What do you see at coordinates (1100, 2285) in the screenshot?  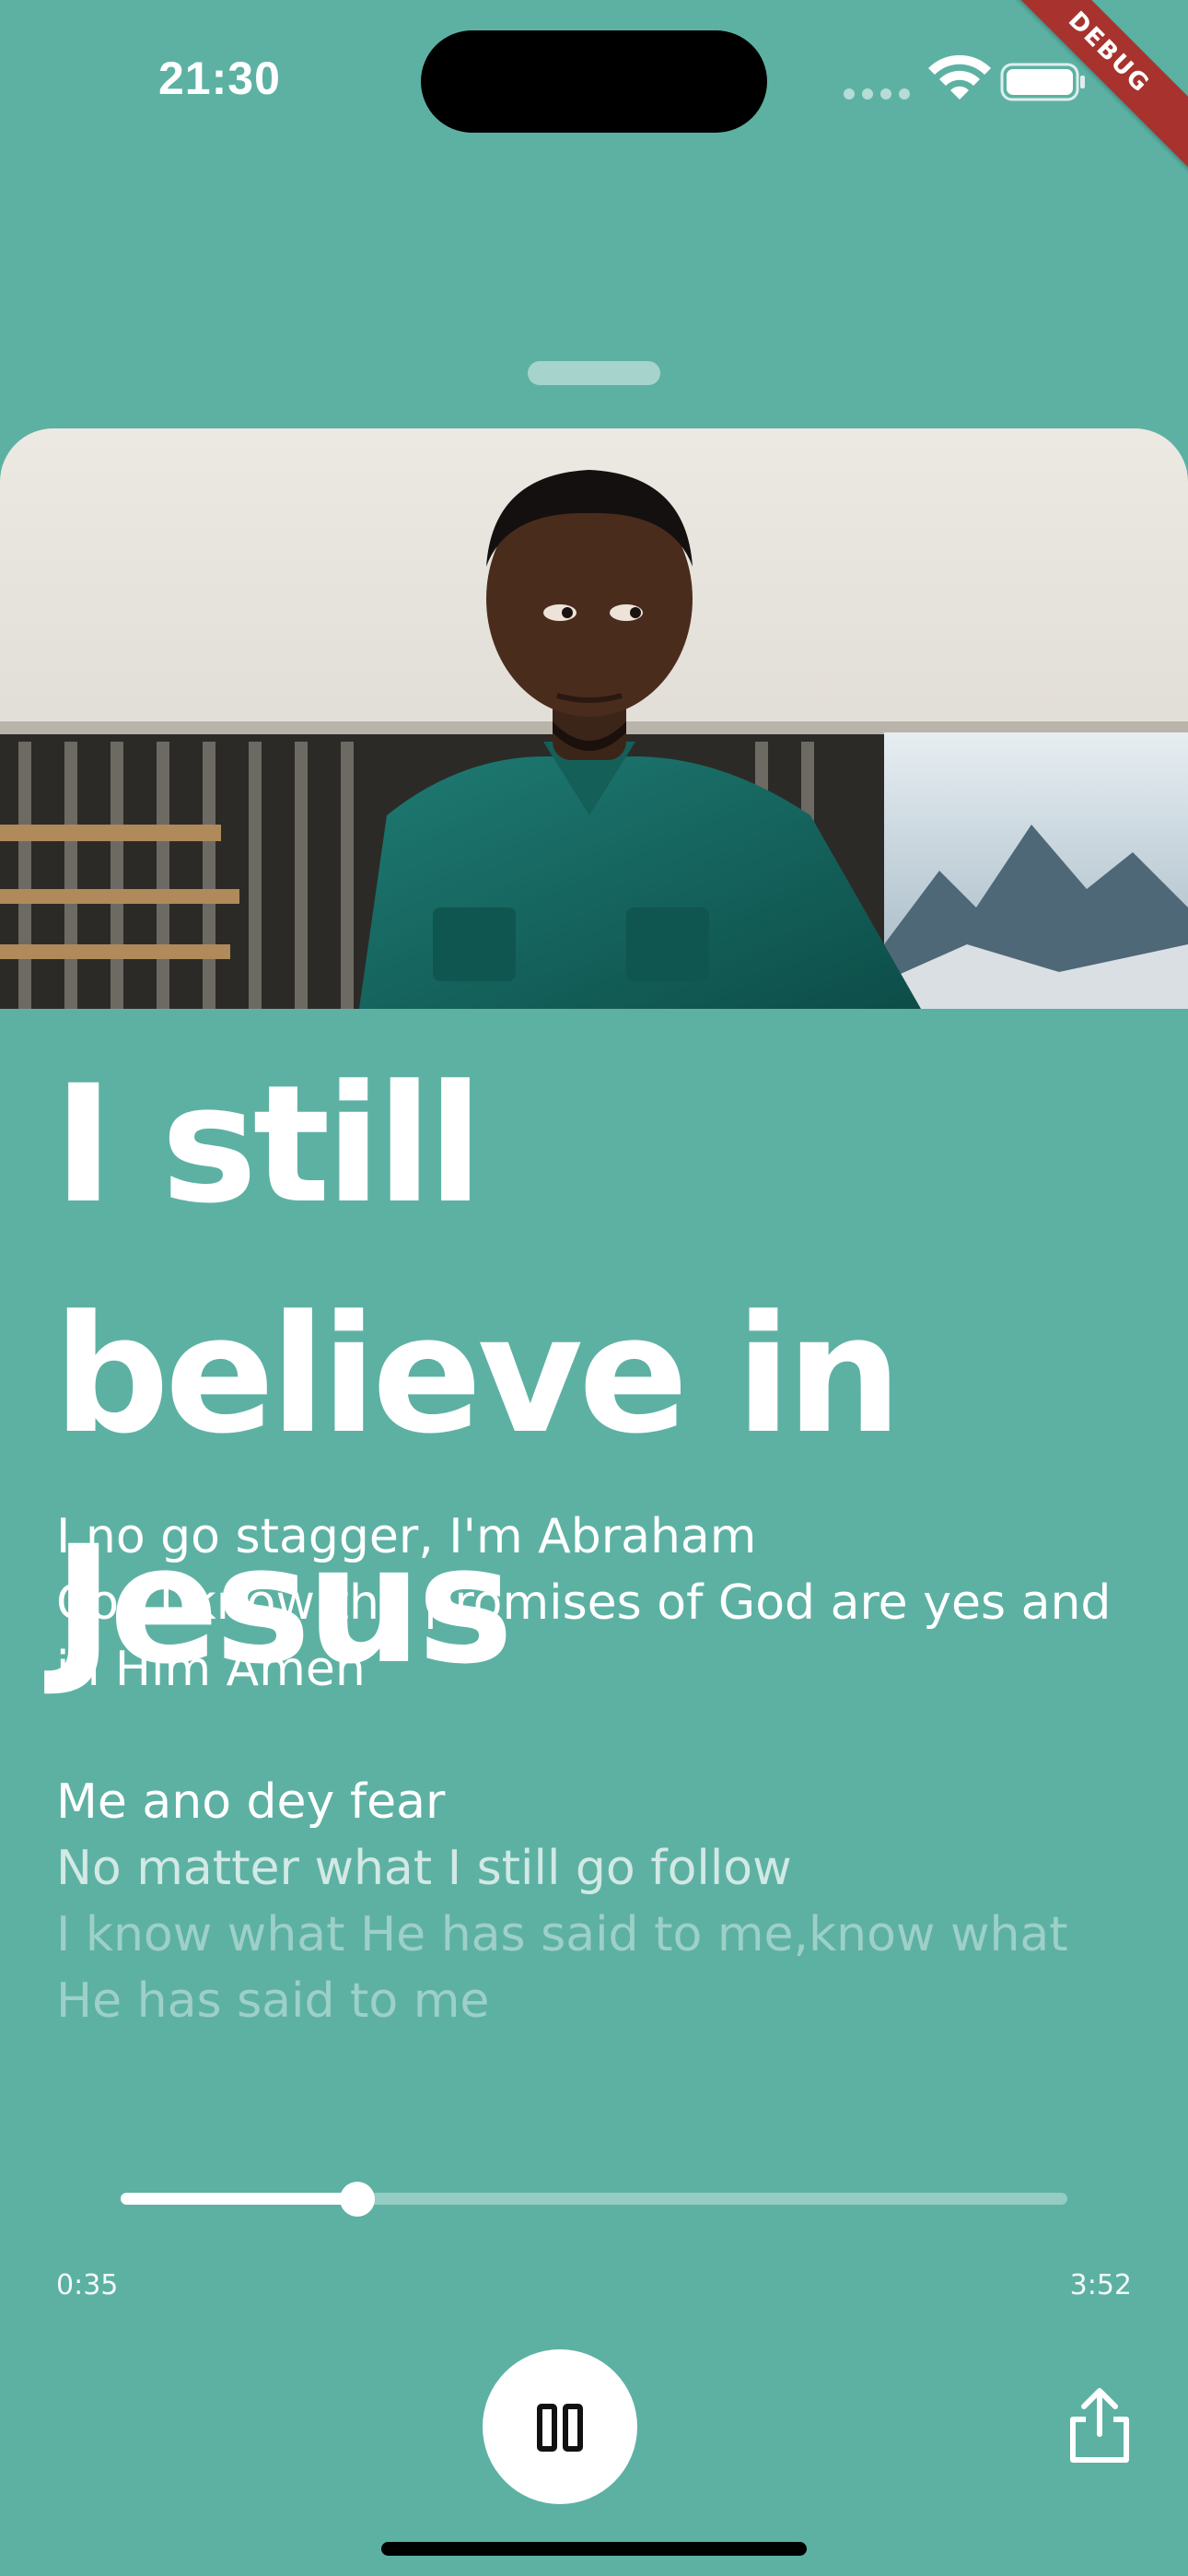 I see `total-time: 3:52` at bounding box center [1100, 2285].